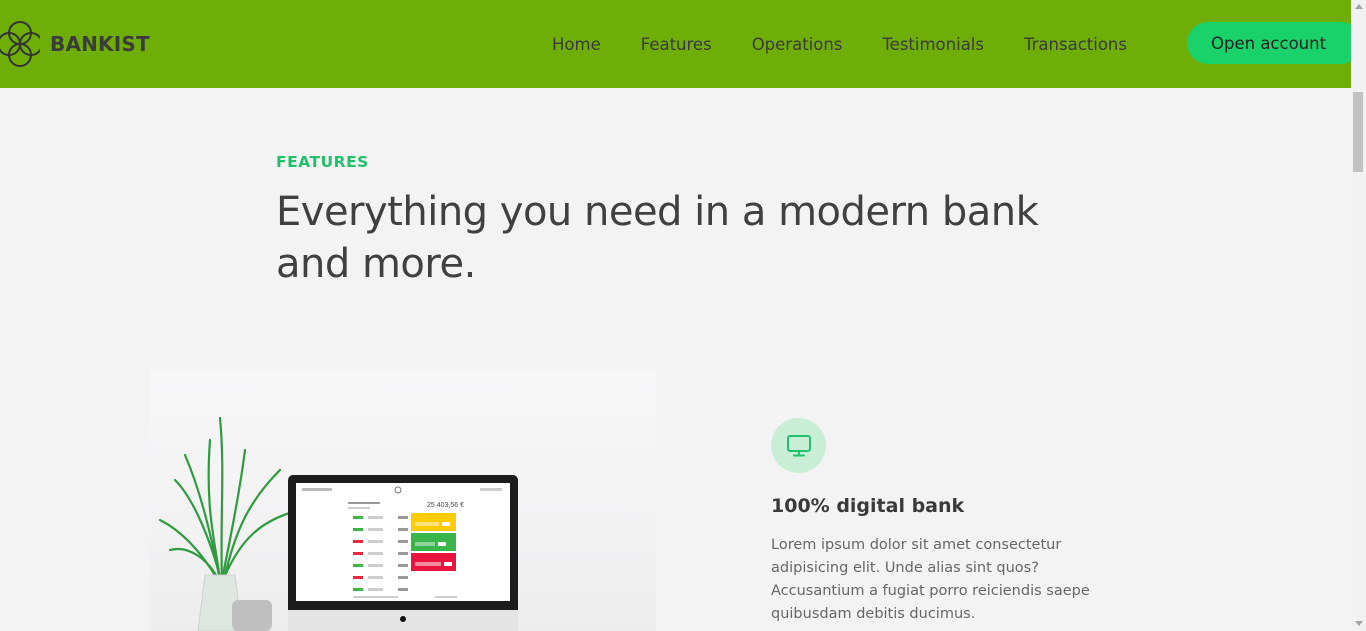 The image size is (1366, 631). Describe the element at coordinates (230, 499) in the screenshot. I see `plant-icon` at that location.